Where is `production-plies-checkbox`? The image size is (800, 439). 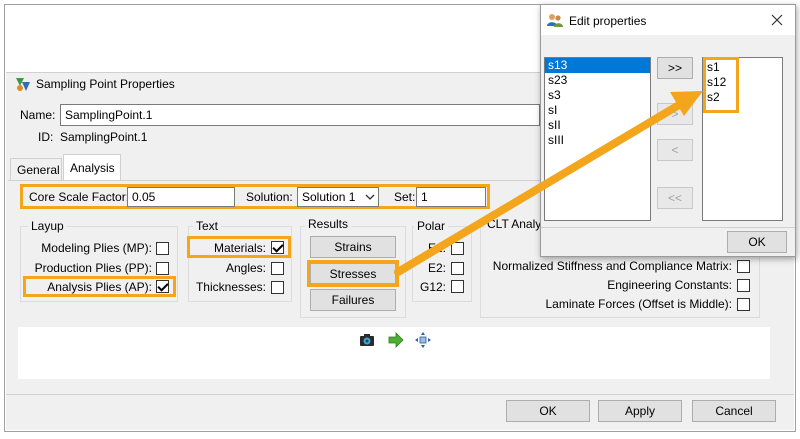 production-plies-checkbox is located at coordinates (162, 268).